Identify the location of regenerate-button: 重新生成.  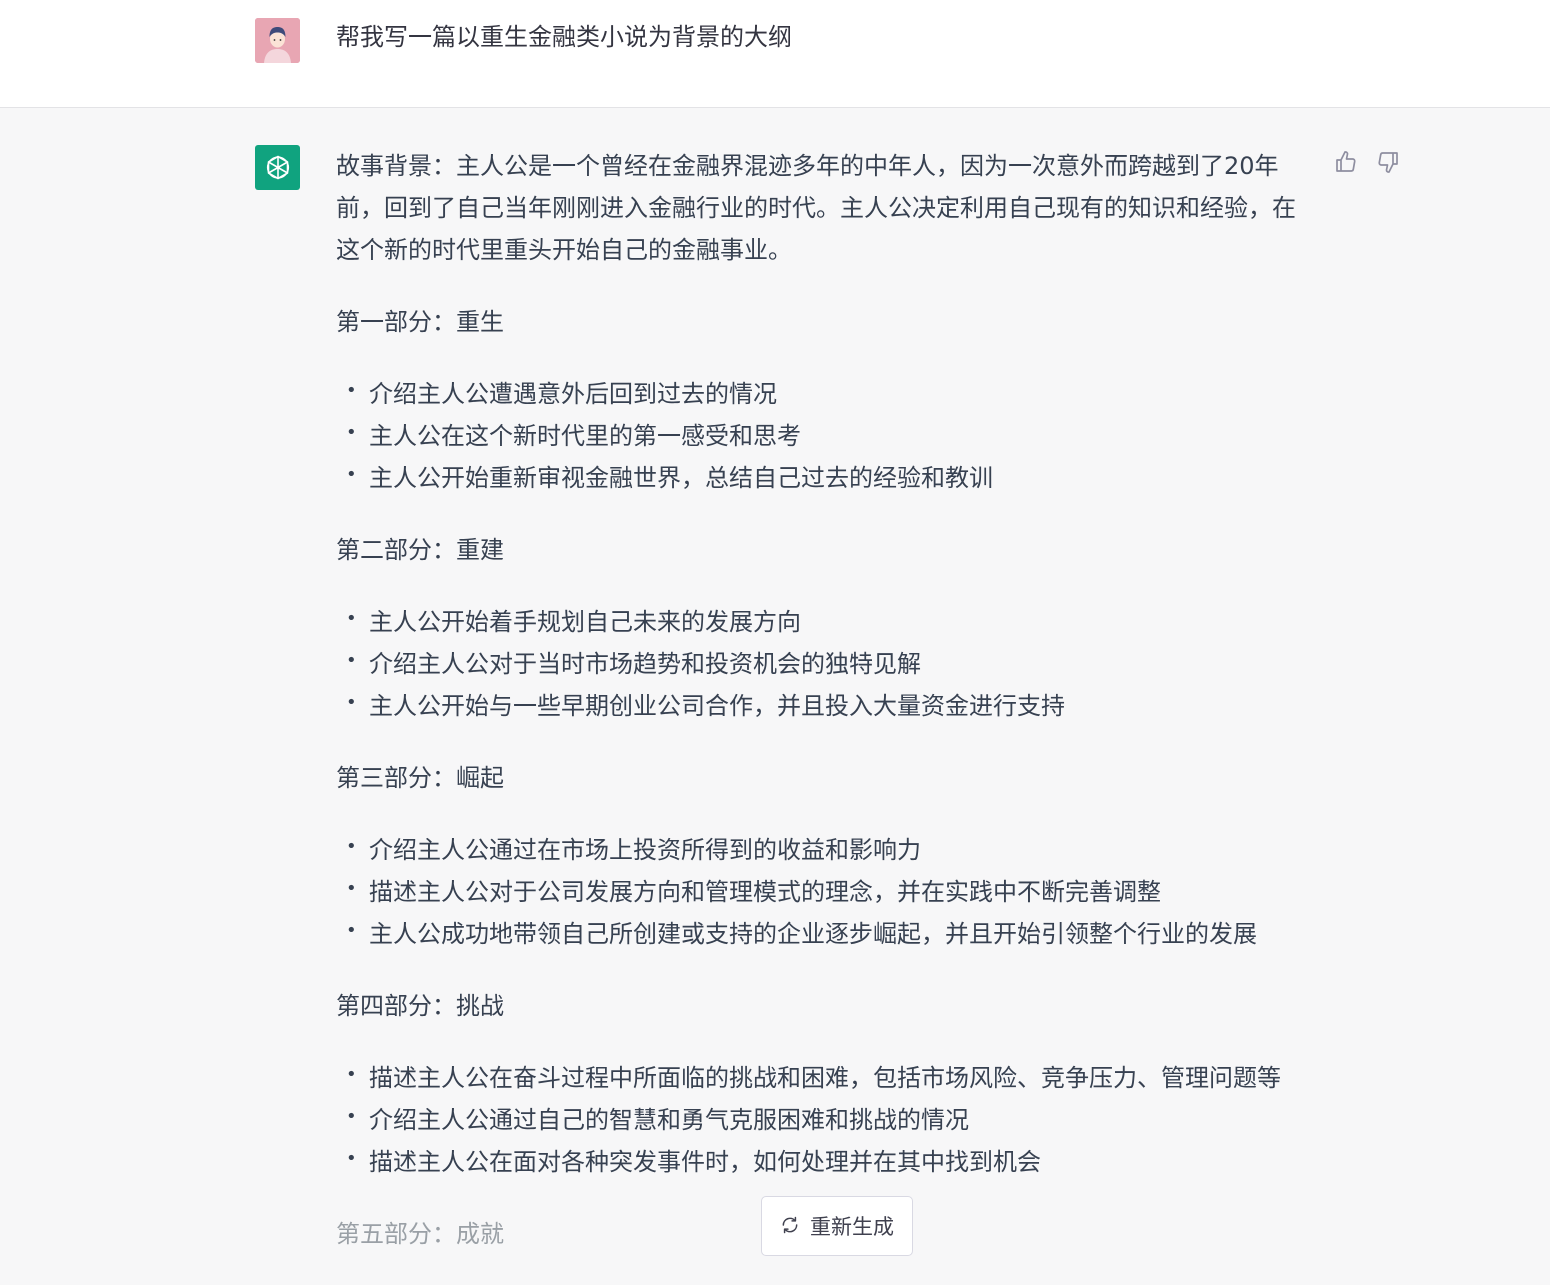
(837, 1226).